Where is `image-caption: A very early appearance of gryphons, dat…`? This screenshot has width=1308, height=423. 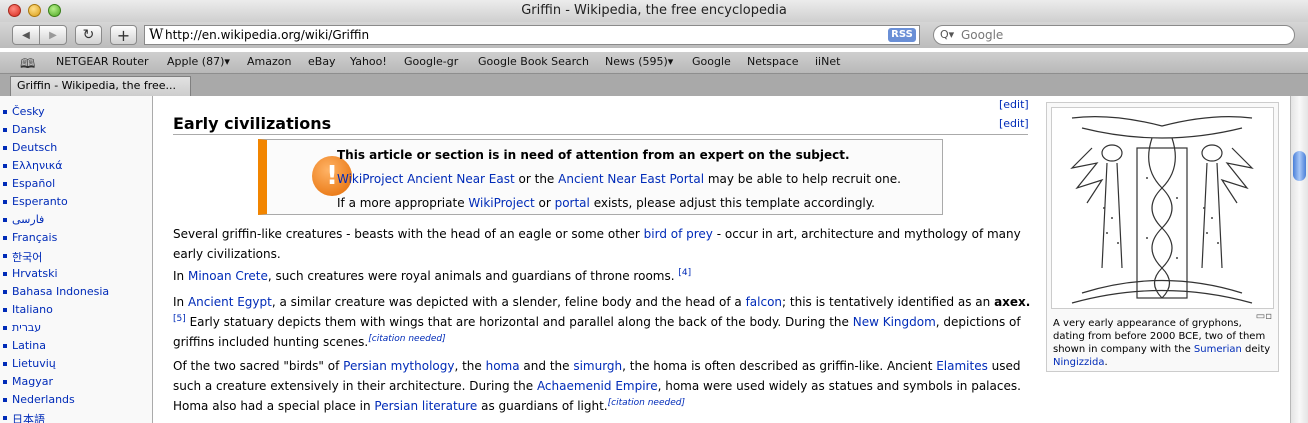 image-caption: A very early appearance of gryphons, dat… is located at coordinates (1163, 343).